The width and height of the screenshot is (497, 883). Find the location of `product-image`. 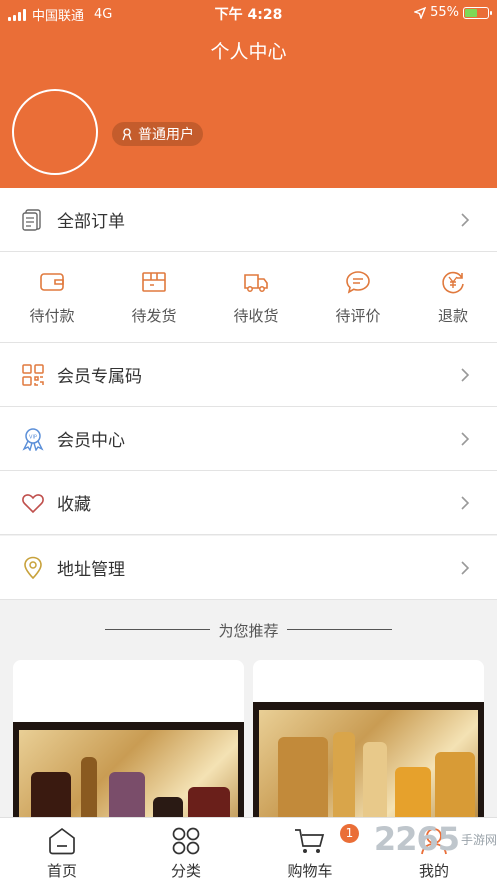

product-image is located at coordinates (368, 762).